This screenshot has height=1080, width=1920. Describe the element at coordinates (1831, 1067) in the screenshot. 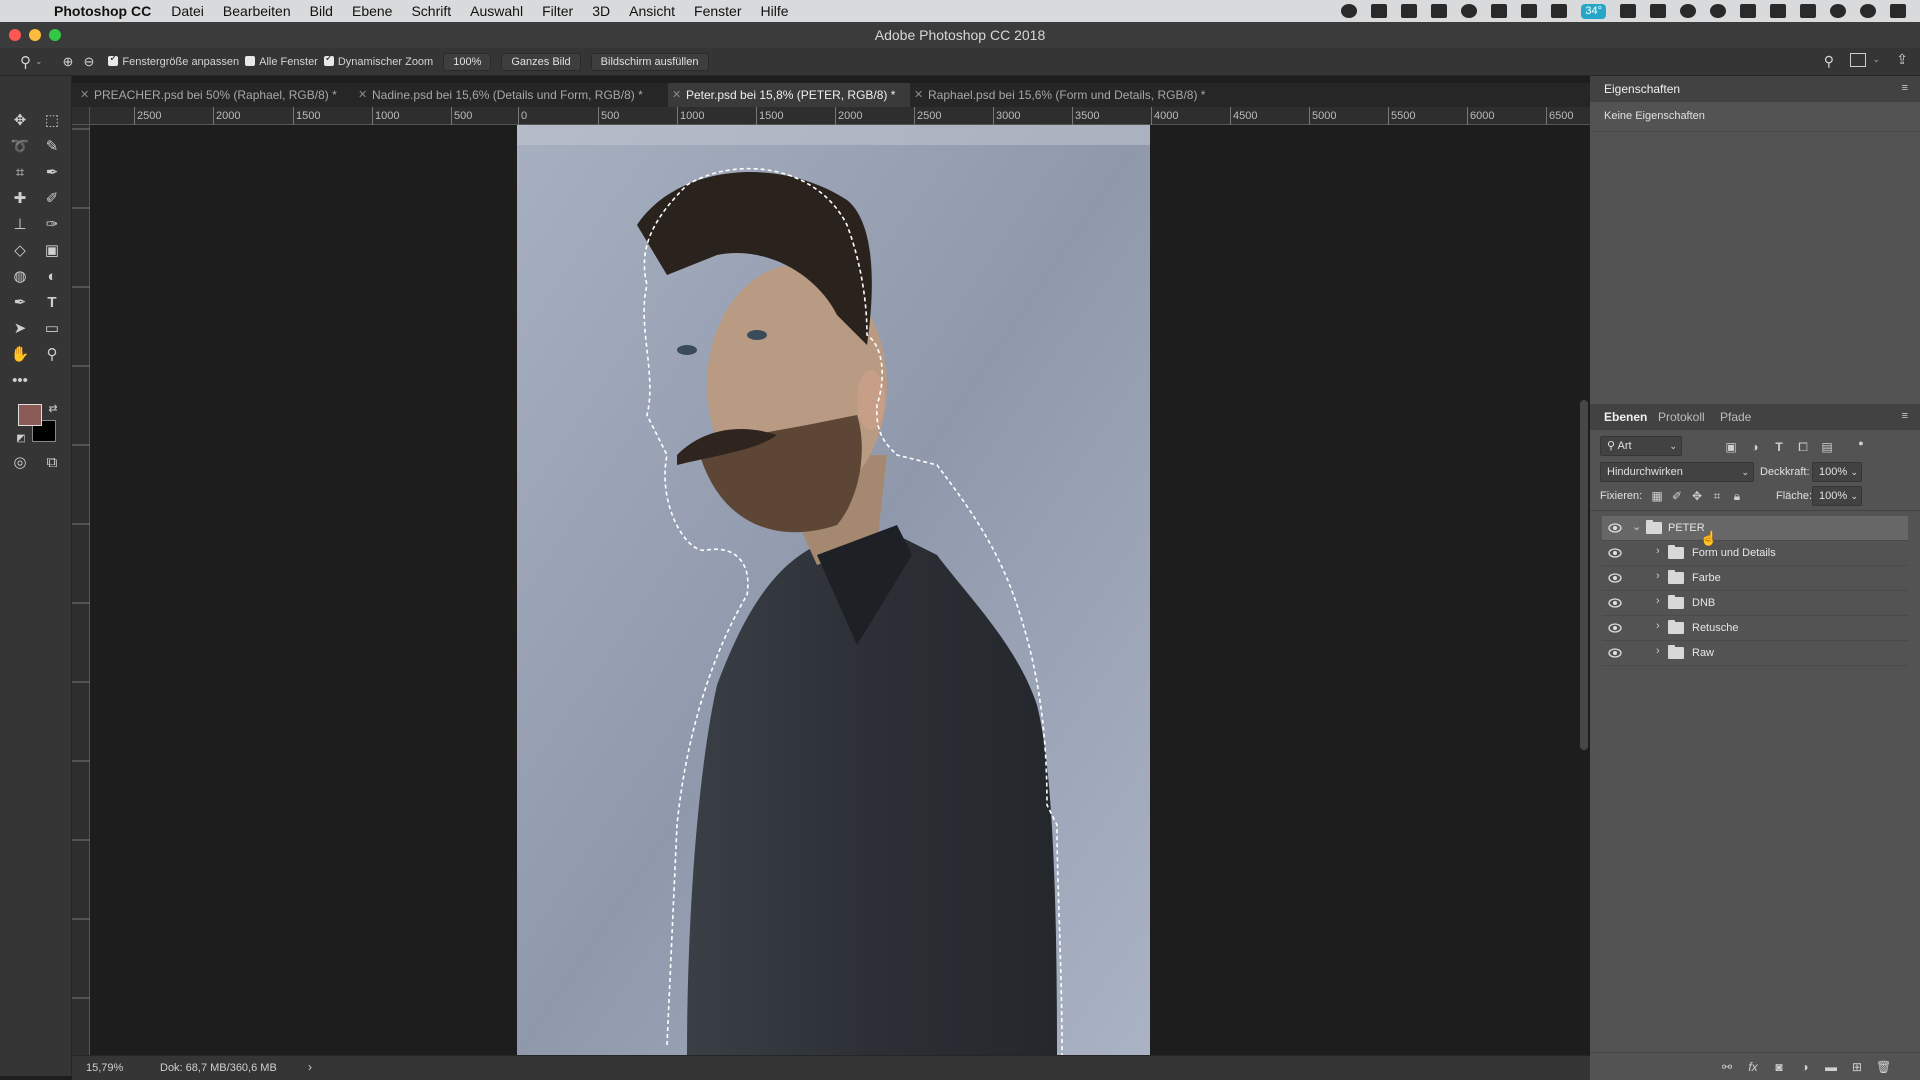

I see `new-group-icon: ▬` at that location.